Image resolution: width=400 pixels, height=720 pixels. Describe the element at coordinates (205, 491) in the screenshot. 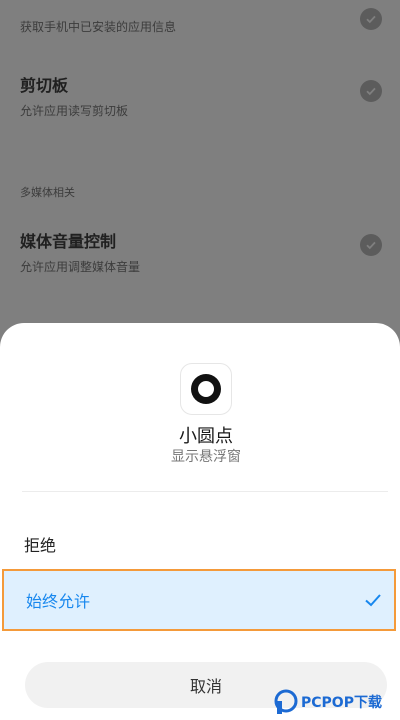

I see `divider` at that location.